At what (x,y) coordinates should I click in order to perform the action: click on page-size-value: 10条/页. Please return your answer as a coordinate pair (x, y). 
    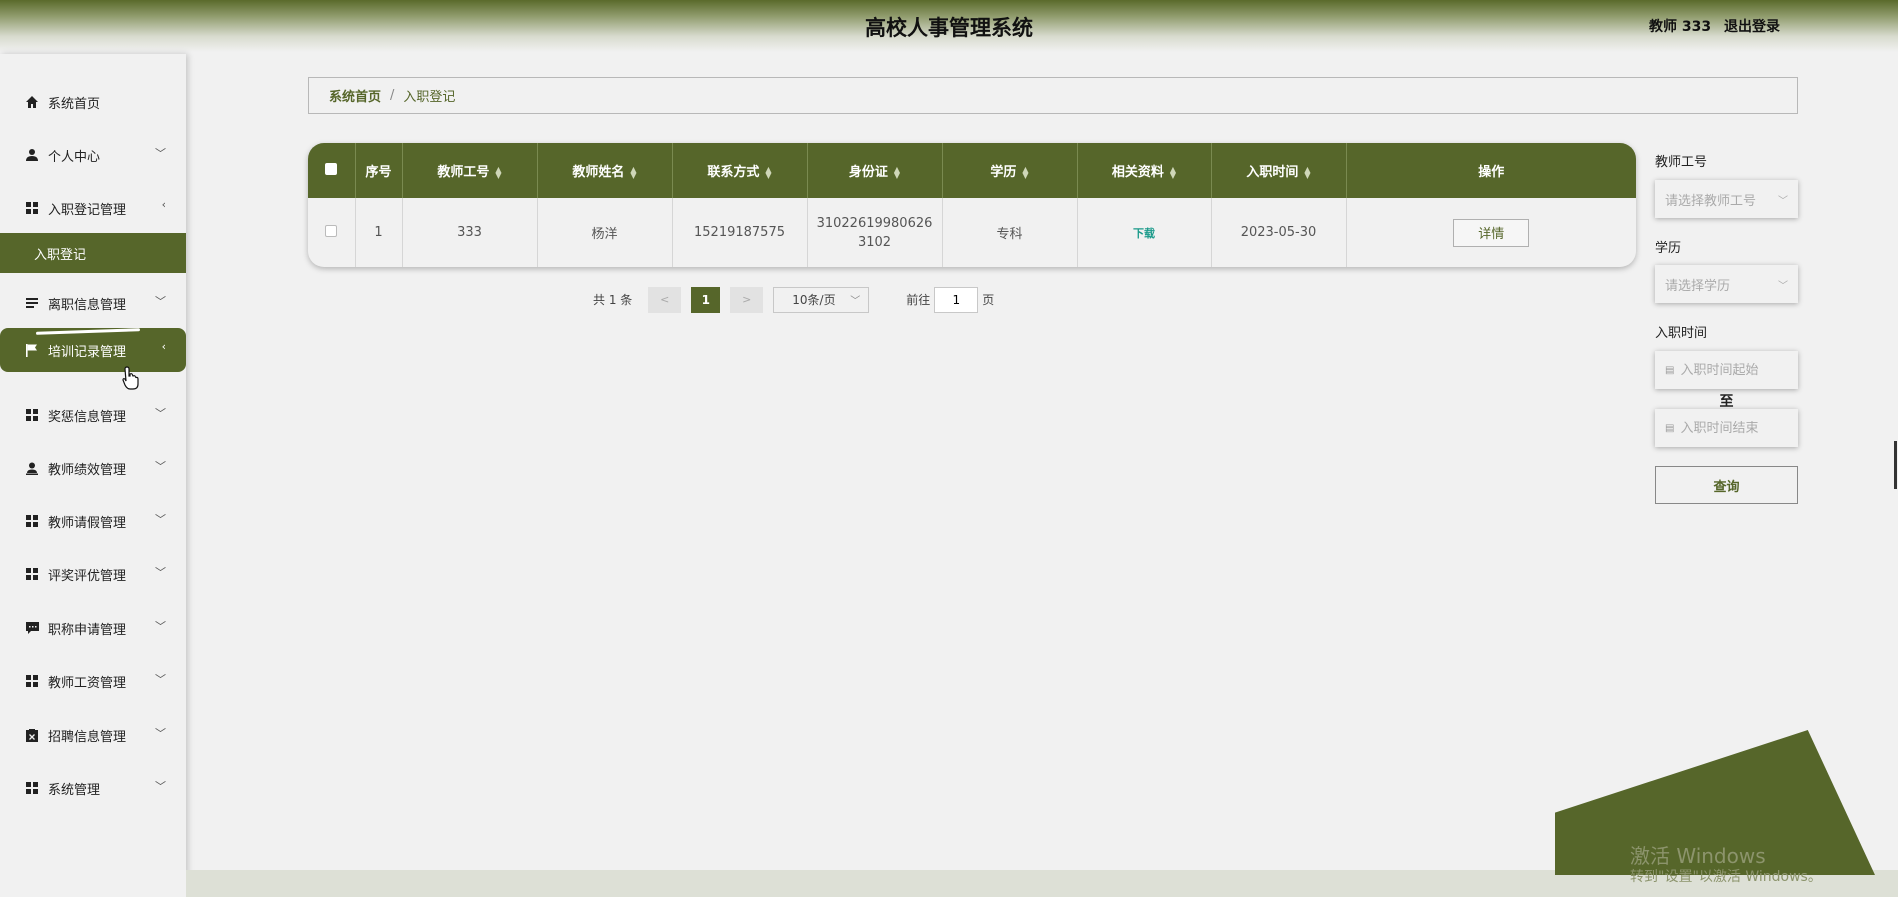
    Looking at the image, I should click on (814, 300).